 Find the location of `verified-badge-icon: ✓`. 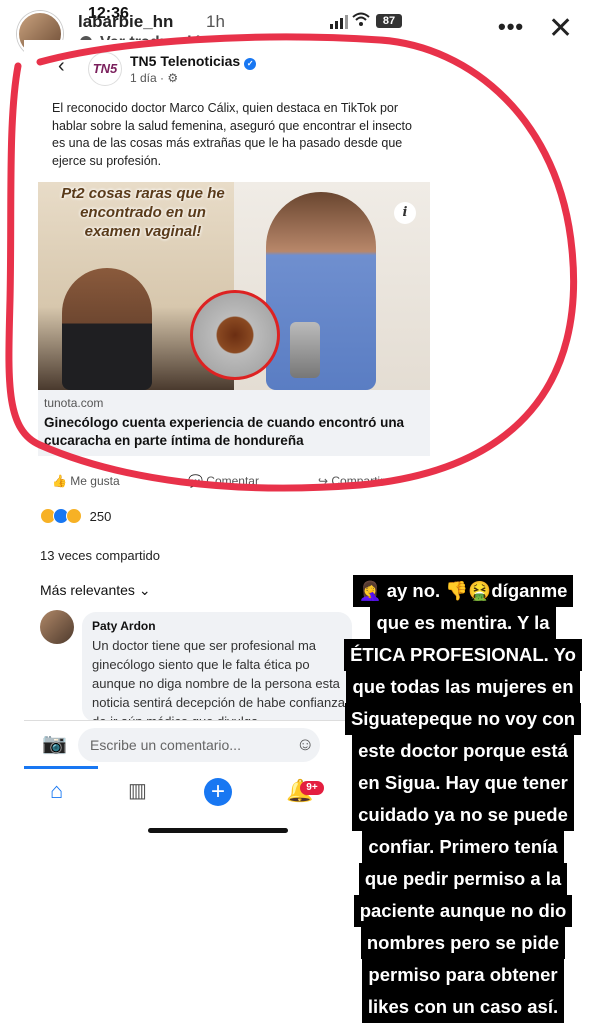

verified-badge-icon: ✓ is located at coordinates (250, 64).